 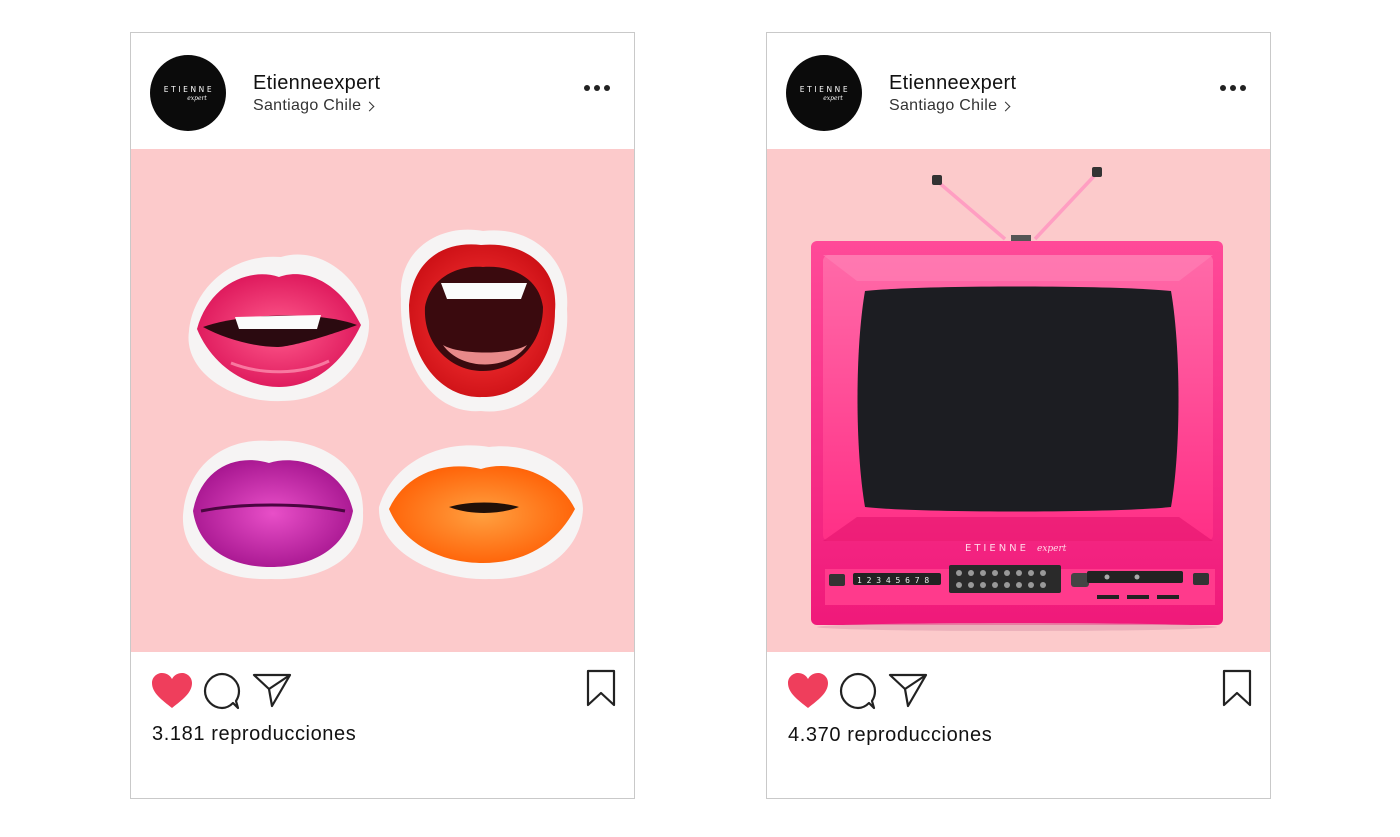 What do you see at coordinates (890, 735) in the screenshot?
I see `views-count: 4.370 reproducciones` at bounding box center [890, 735].